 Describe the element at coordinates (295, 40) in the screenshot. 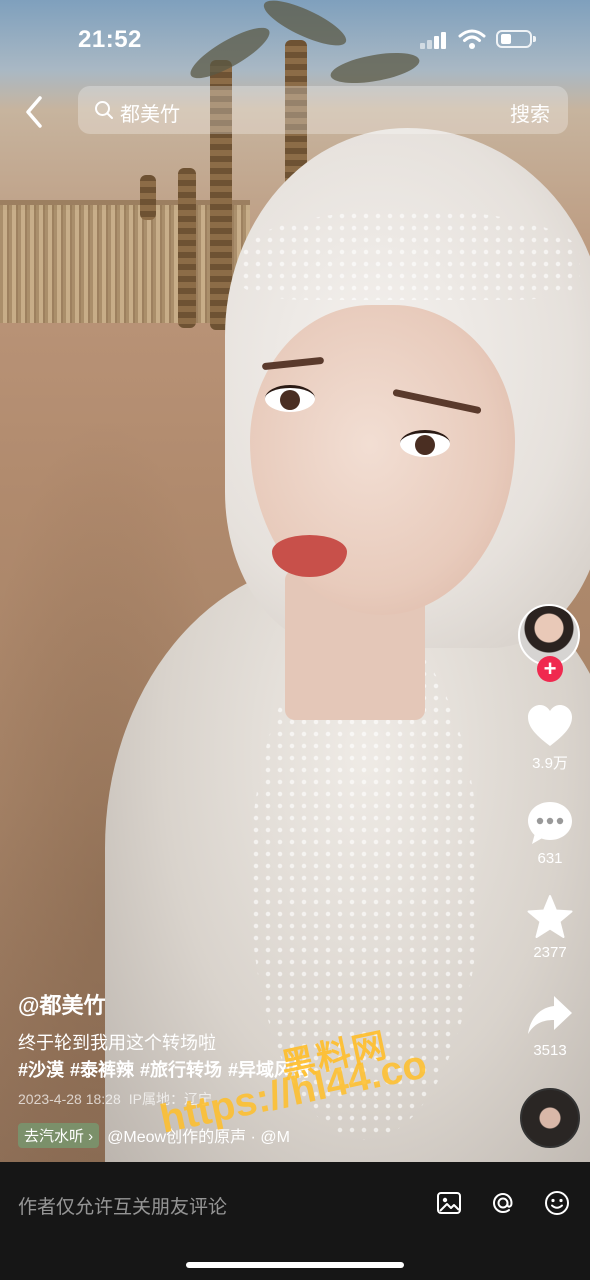

I see `status-bar: 21:52` at that location.